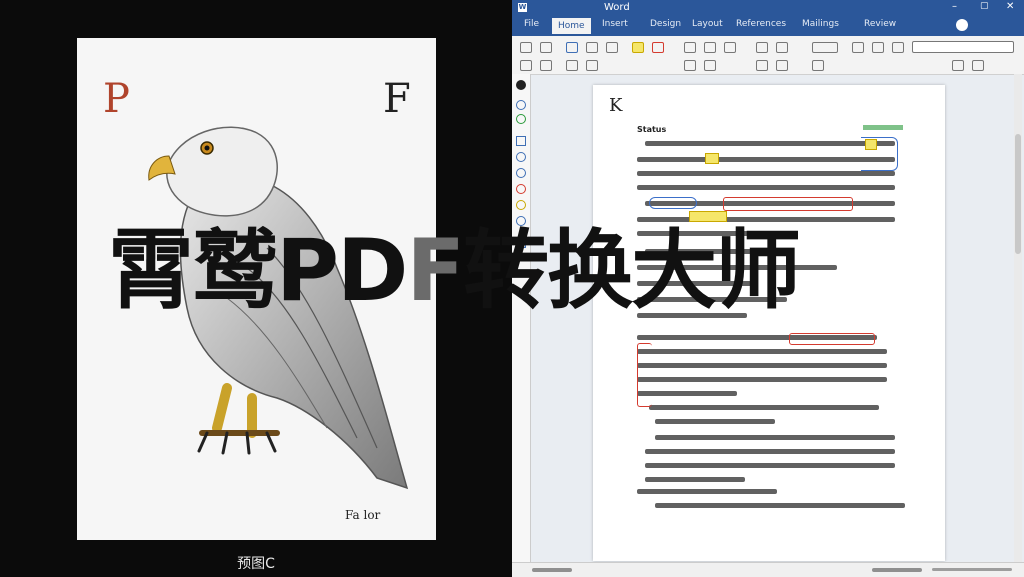 This screenshot has width=1024, height=577. Describe the element at coordinates (572, 47) in the screenshot. I see `bold-icon` at that location.